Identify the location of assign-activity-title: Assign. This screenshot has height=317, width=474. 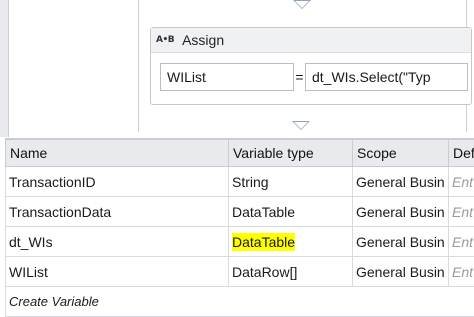
(203, 40).